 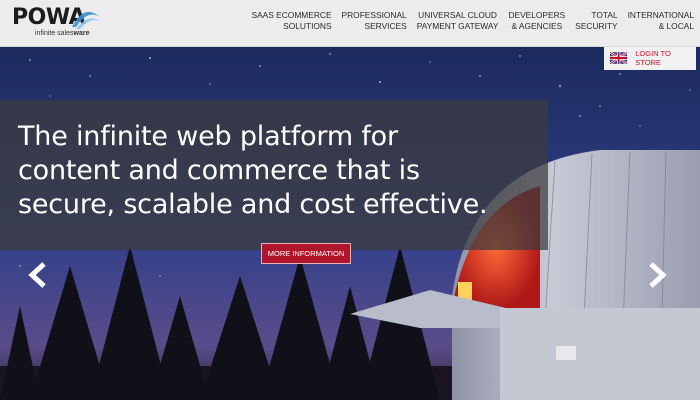 I want to click on nav-item-international: INTERNATIONAL & LOCAL, so click(x=661, y=21).